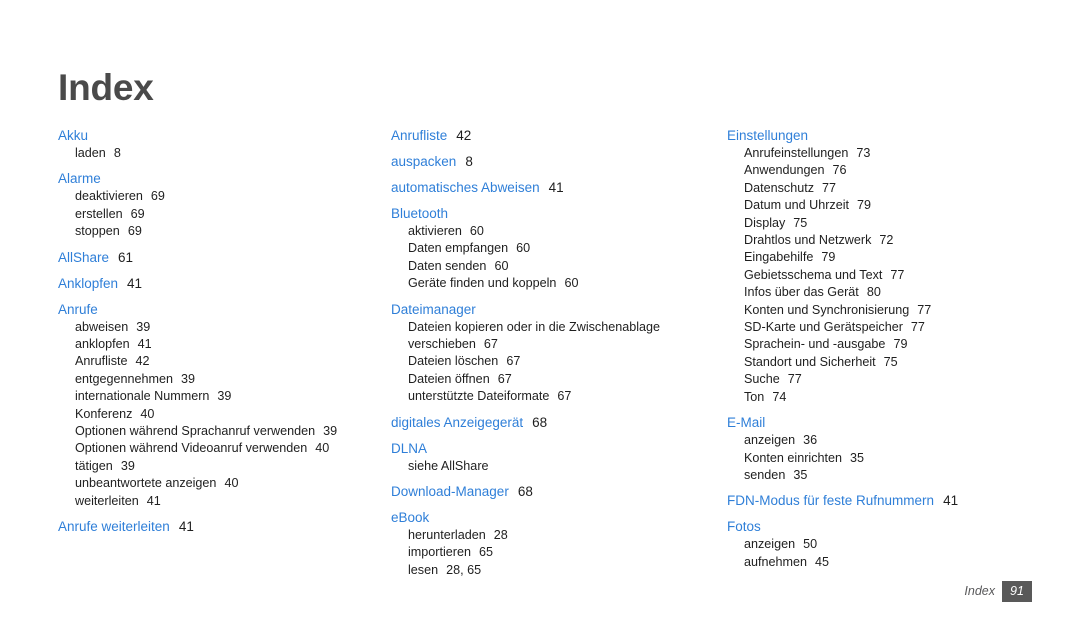 The height and width of the screenshot is (629, 1080). Describe the element at coordinates (882, 344) in the screenshot. I see `index-subentry: Sprachein- und -ausgabe 79` at that location.